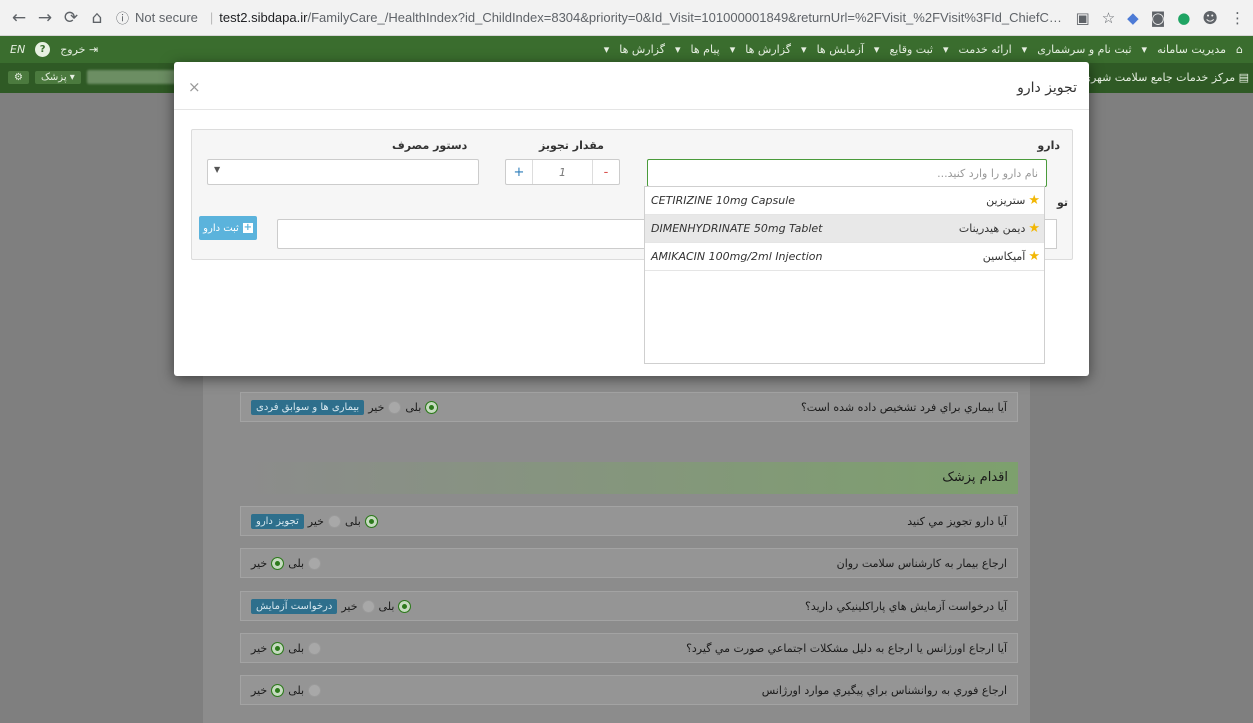 This screenshot has height=723, width=1253. What do you see at coordinates (53, 77) in the screenshot?
I see `user-role-label: پزشک` at bounding box center [53, 77].